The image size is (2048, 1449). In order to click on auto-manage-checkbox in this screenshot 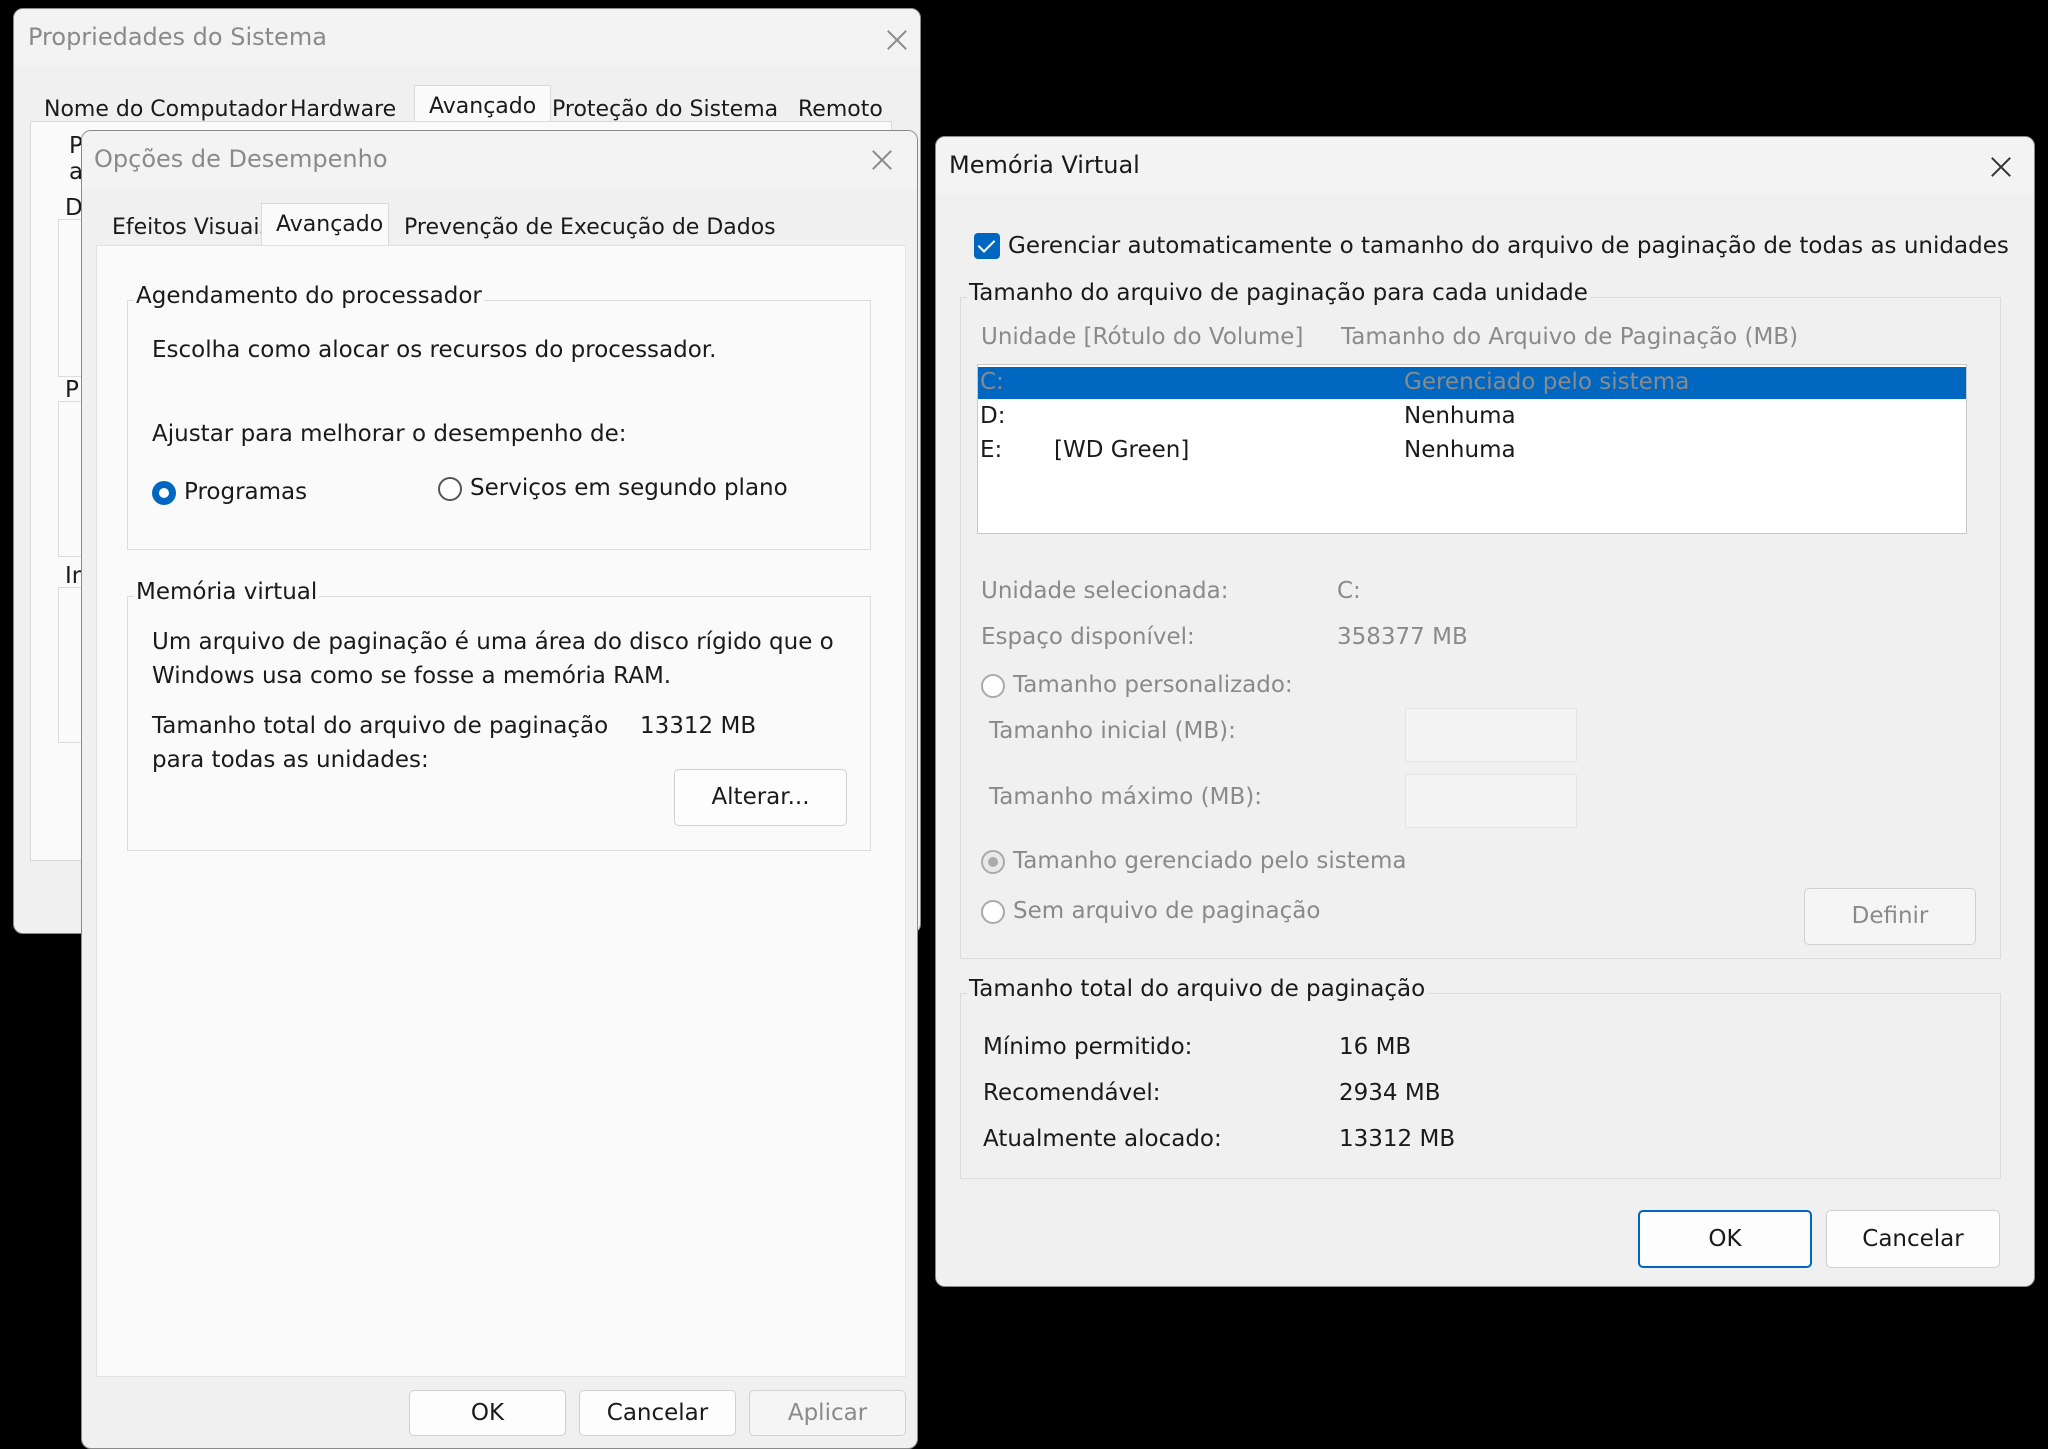, I will do `click(987, 246)`.